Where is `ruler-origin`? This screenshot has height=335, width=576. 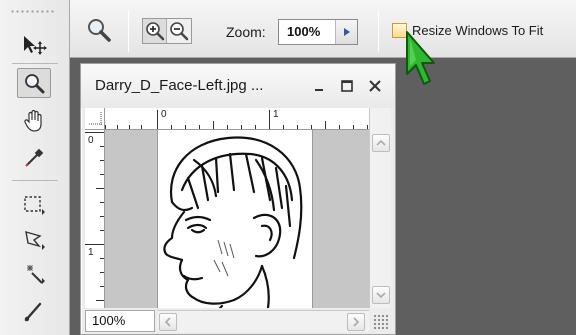
ruler-origin is located at coordinates (95, 119).